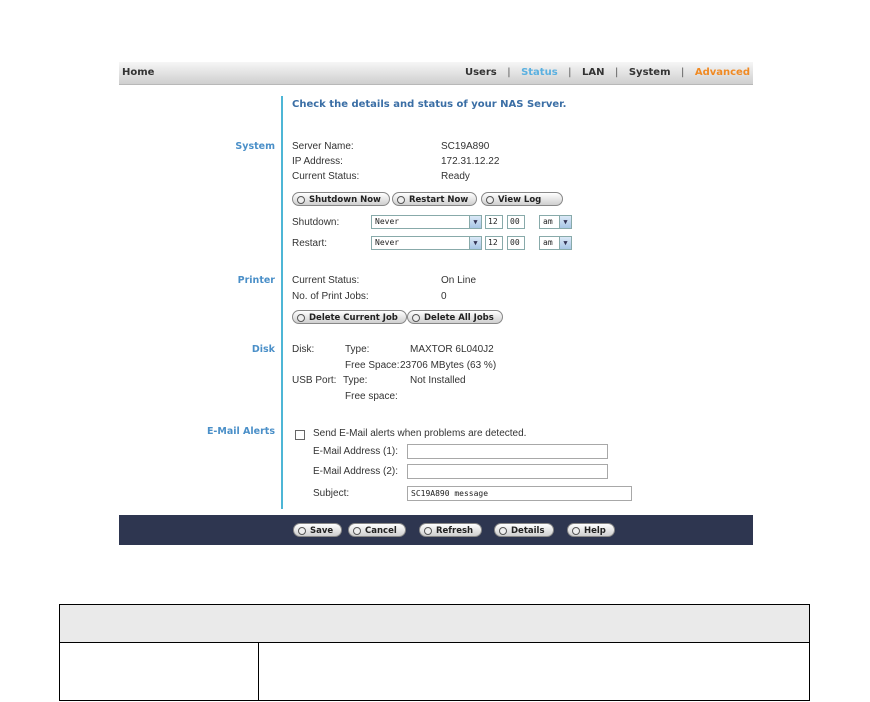 The image size is (870, 702). I want to click on table-header-row, so click(434, 624).